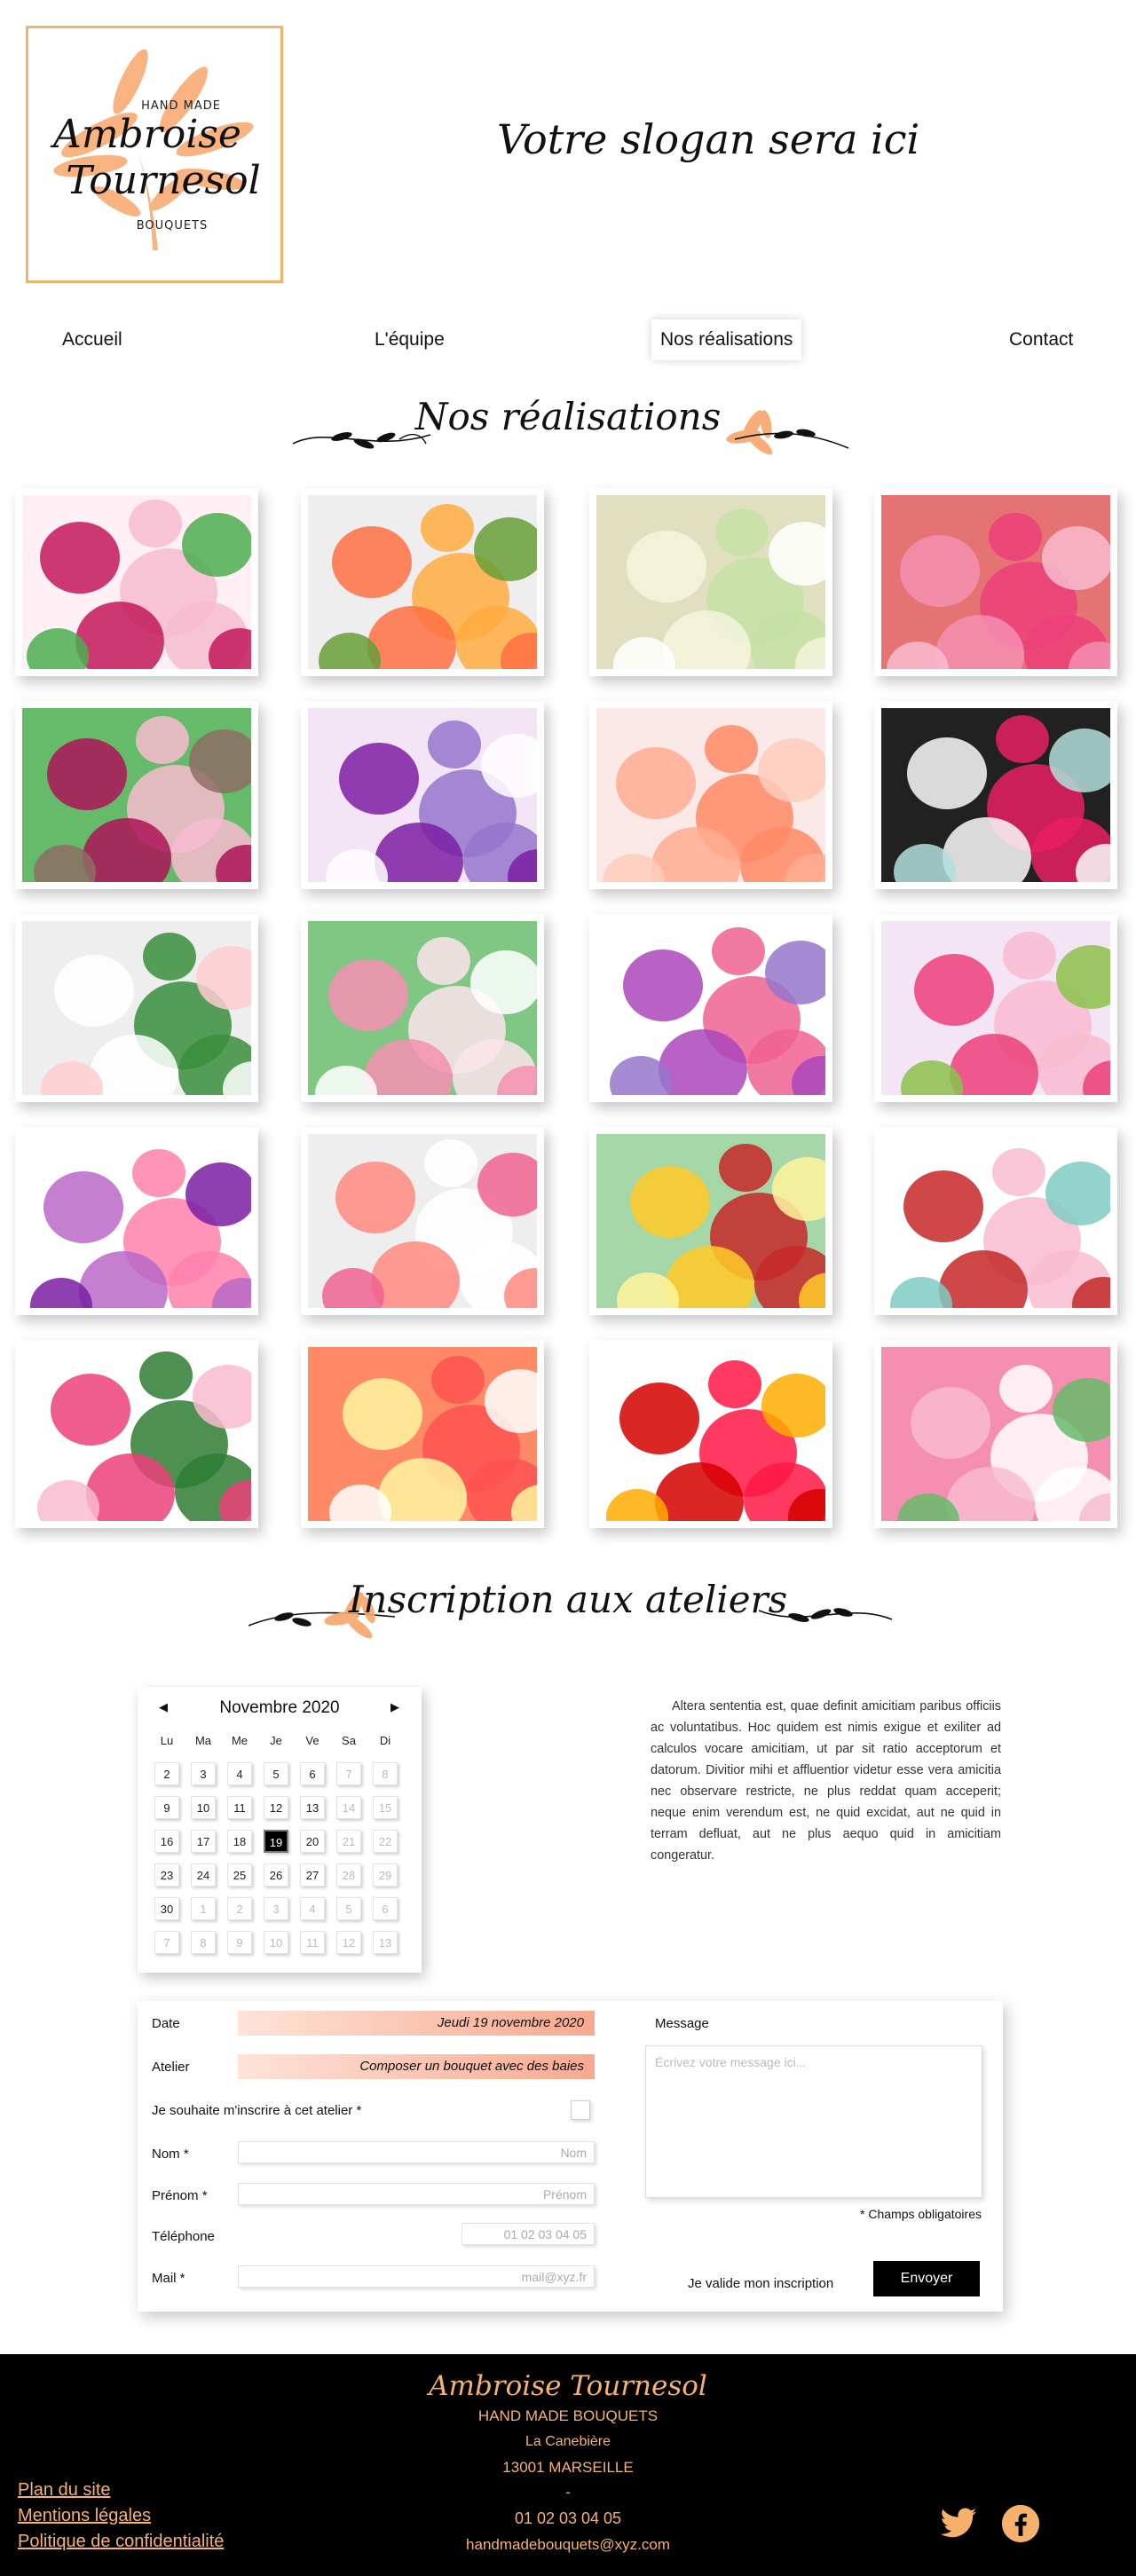 Image resolution: width=1136 pixels, height=2576 pixels. I want to click on calendar-day: 28, so click(348, 1875).